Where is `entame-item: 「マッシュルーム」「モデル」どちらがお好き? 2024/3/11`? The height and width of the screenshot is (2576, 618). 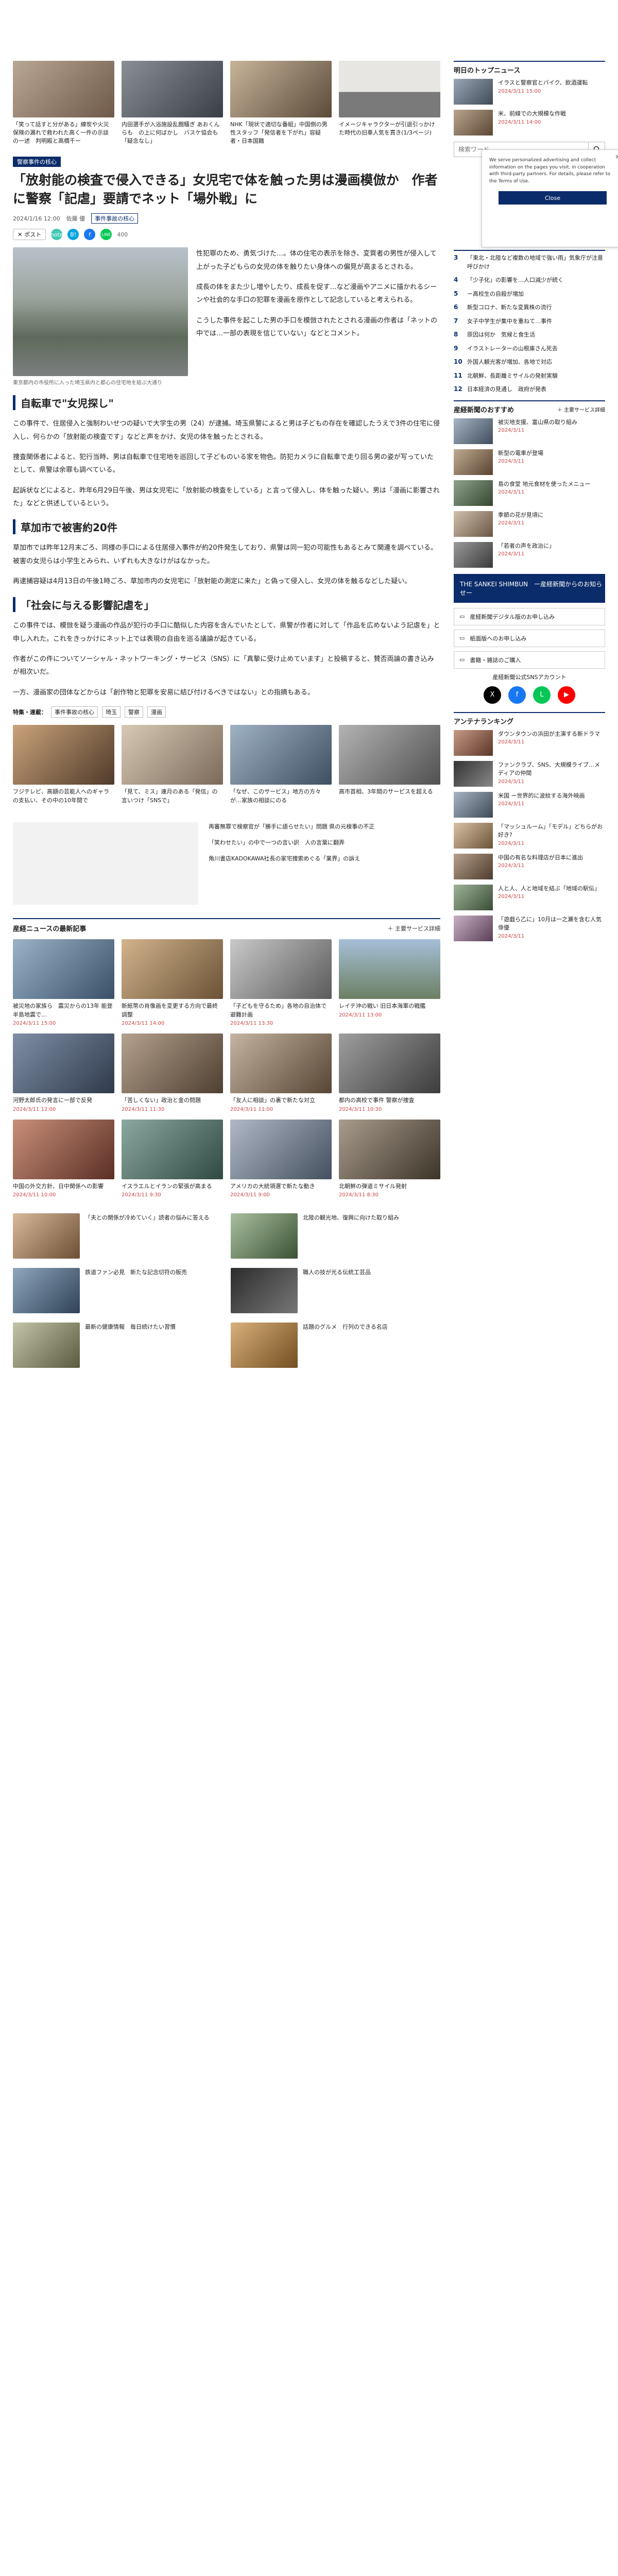 entame-item: 「マッシュルーム」「モデル」どちらがお好き? 2024/3/11 is located at coordinates (529, 835).